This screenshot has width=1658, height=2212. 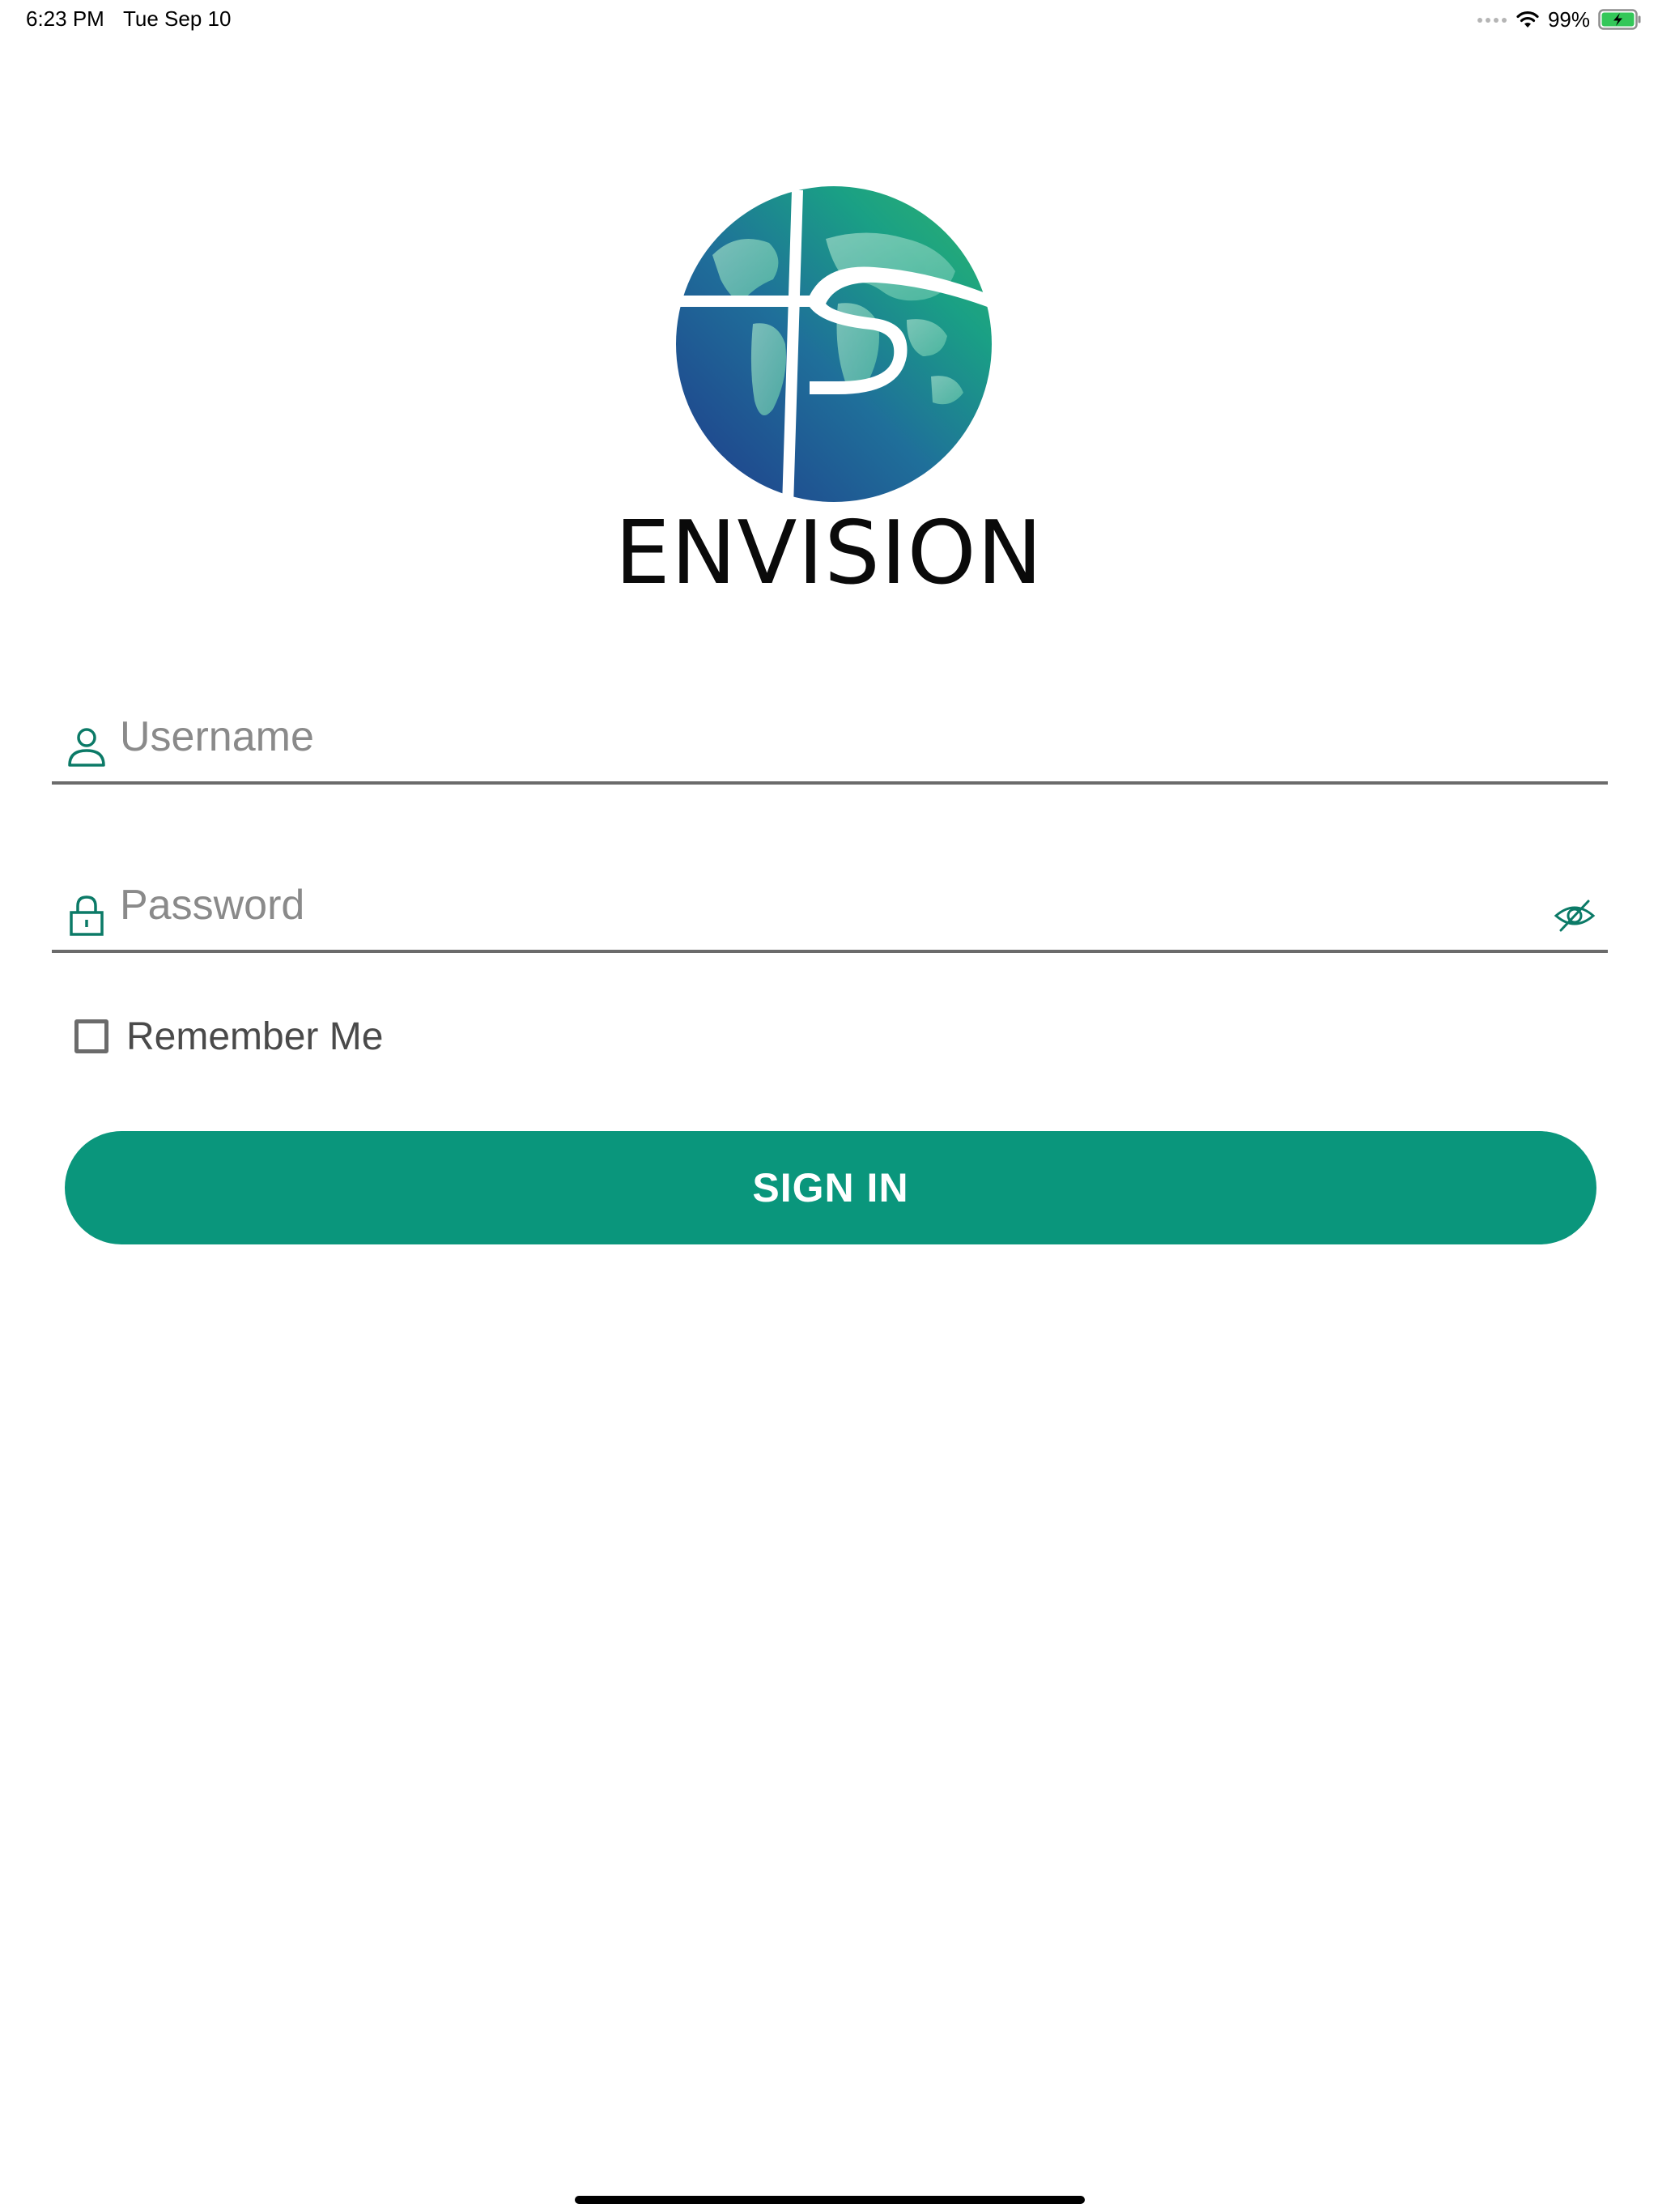 What do you see at coordinates (1574, 916) in the screenshot?
I see `eye-off-icon` at bounding box center [1574, 916].